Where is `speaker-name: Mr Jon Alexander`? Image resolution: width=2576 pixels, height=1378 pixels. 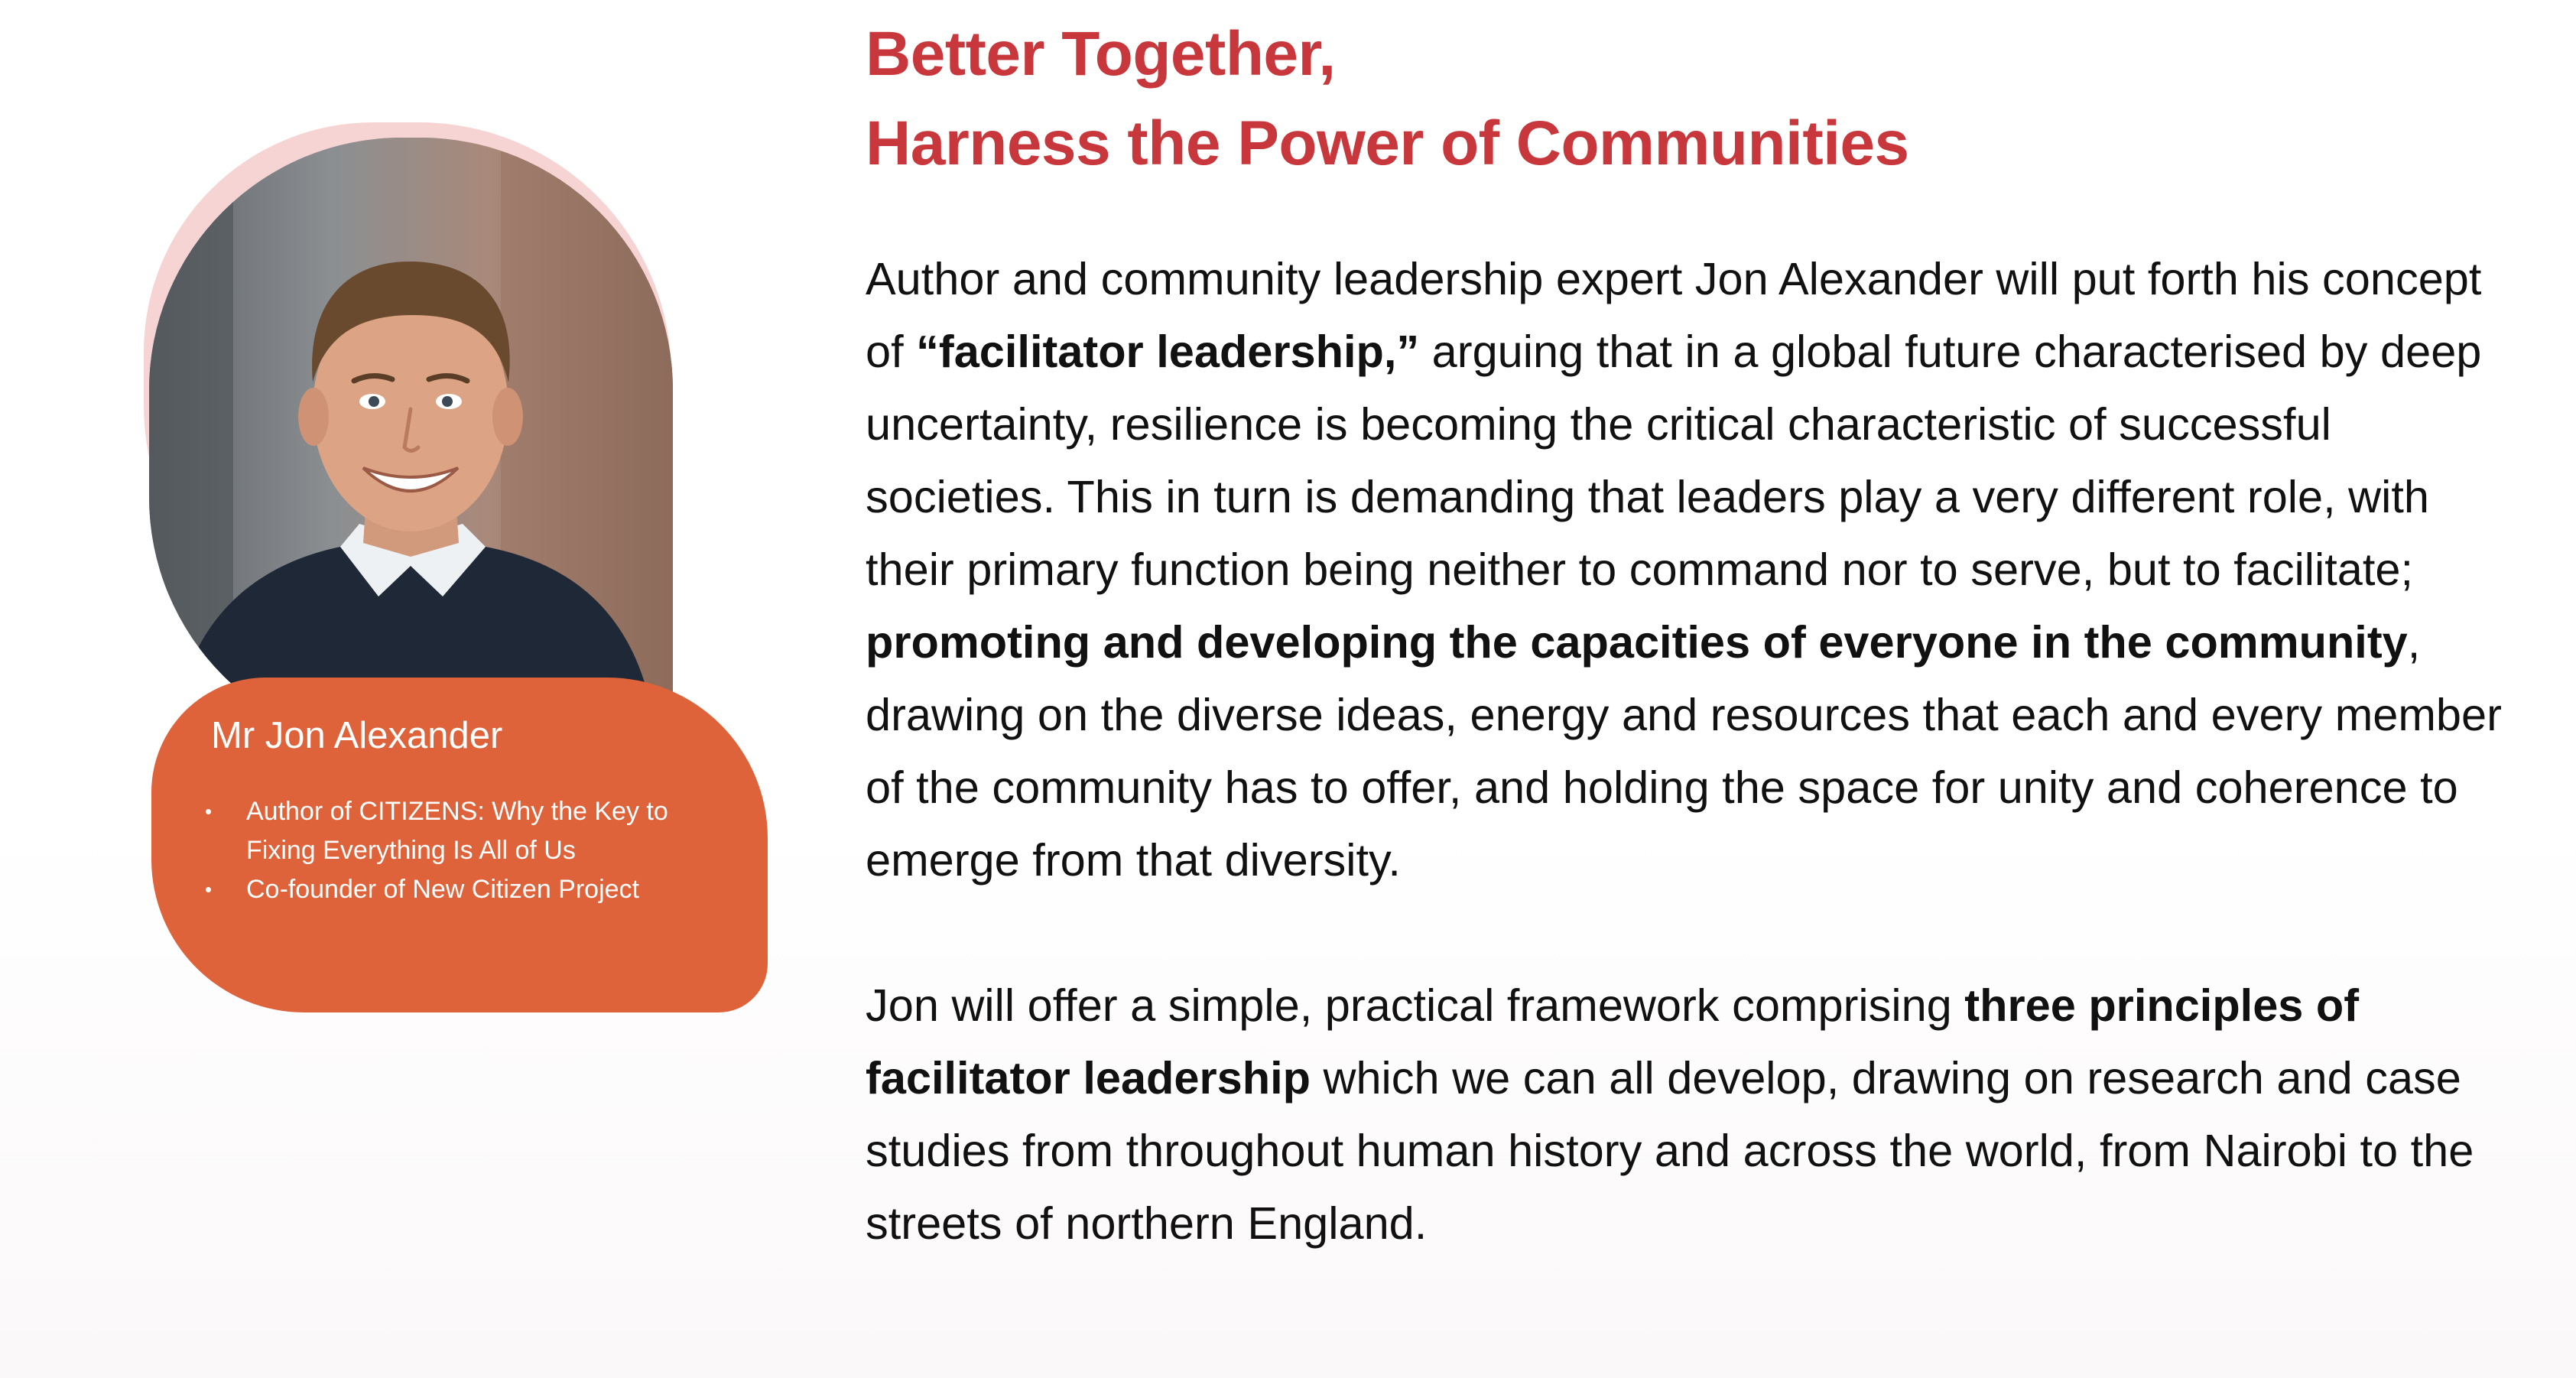 speaker-name: Mr Jon Alexander is located at coordinates (357, 735).